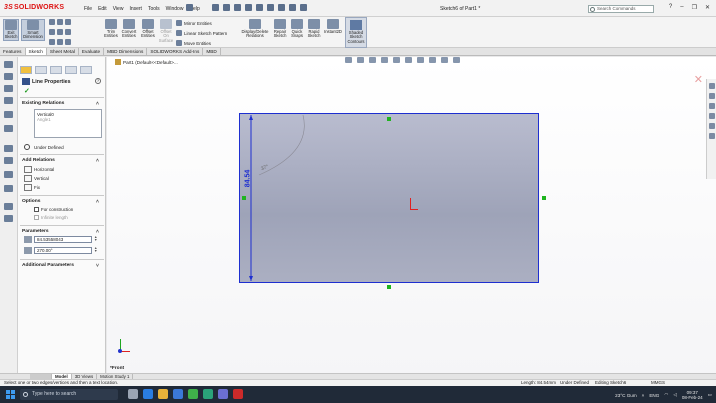 The width and height of the screenshot is (716, 403). I want to click on ellipse-icon, so click(60, 42).